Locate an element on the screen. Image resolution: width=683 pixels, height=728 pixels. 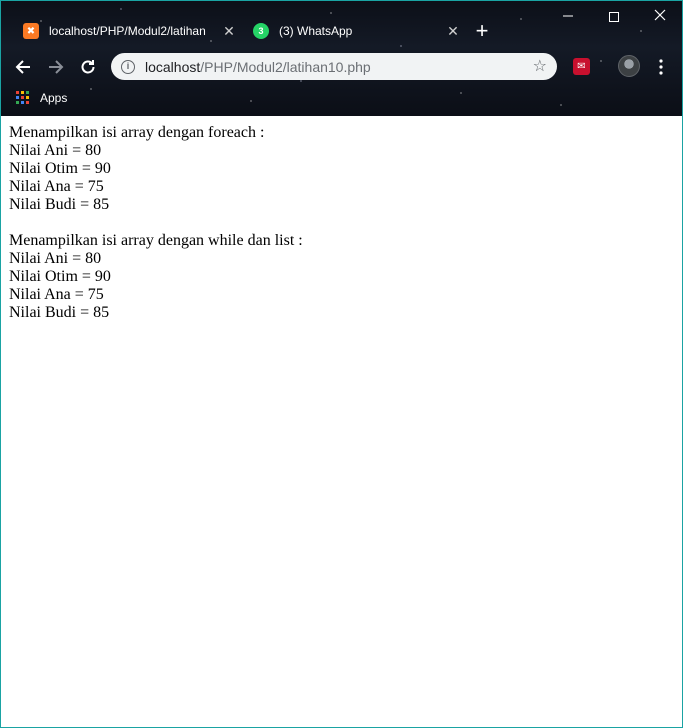
minimize-icon is located at coordinates (568, 16).